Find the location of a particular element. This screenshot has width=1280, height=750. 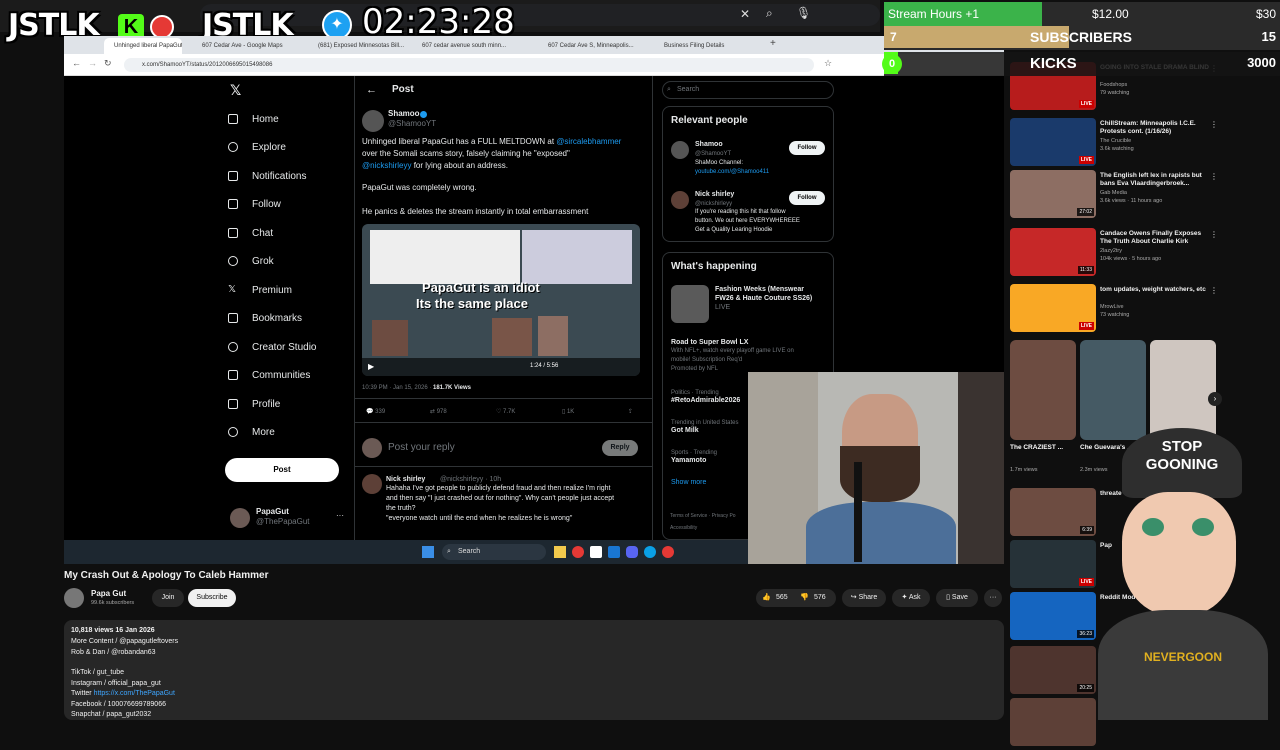

tab-2: 607 Cedar Ave - Google Maps is located at coordinates (246, 46).